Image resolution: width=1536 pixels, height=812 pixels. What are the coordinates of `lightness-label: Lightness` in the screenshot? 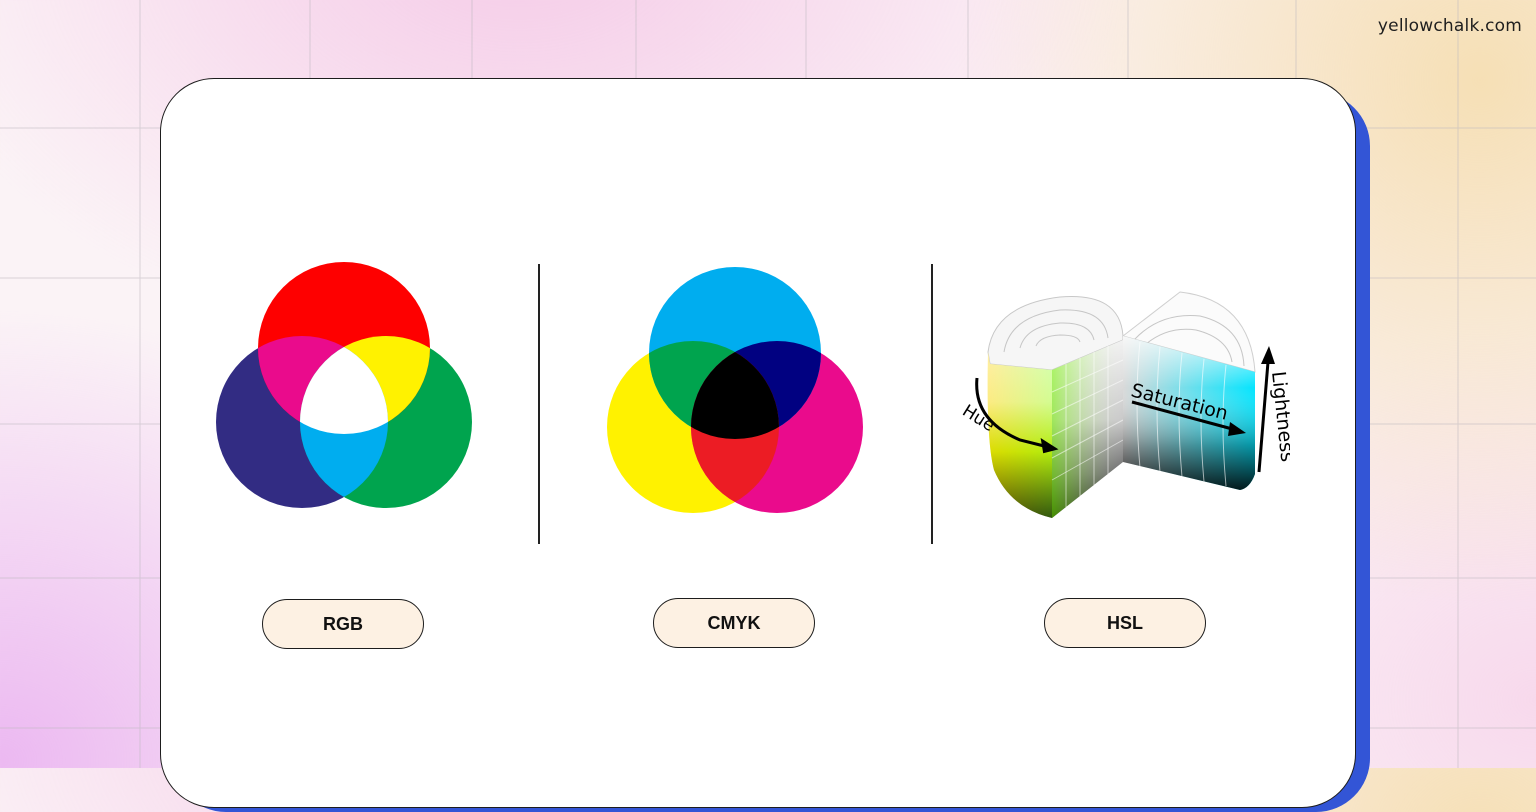 It's located at (1278, 416).